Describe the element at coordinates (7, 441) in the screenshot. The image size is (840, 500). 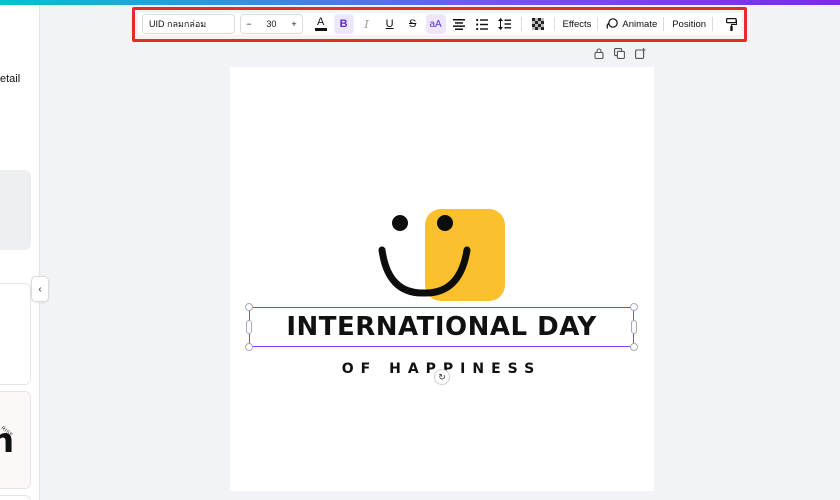
I see `template-card-letter: n` at that location.